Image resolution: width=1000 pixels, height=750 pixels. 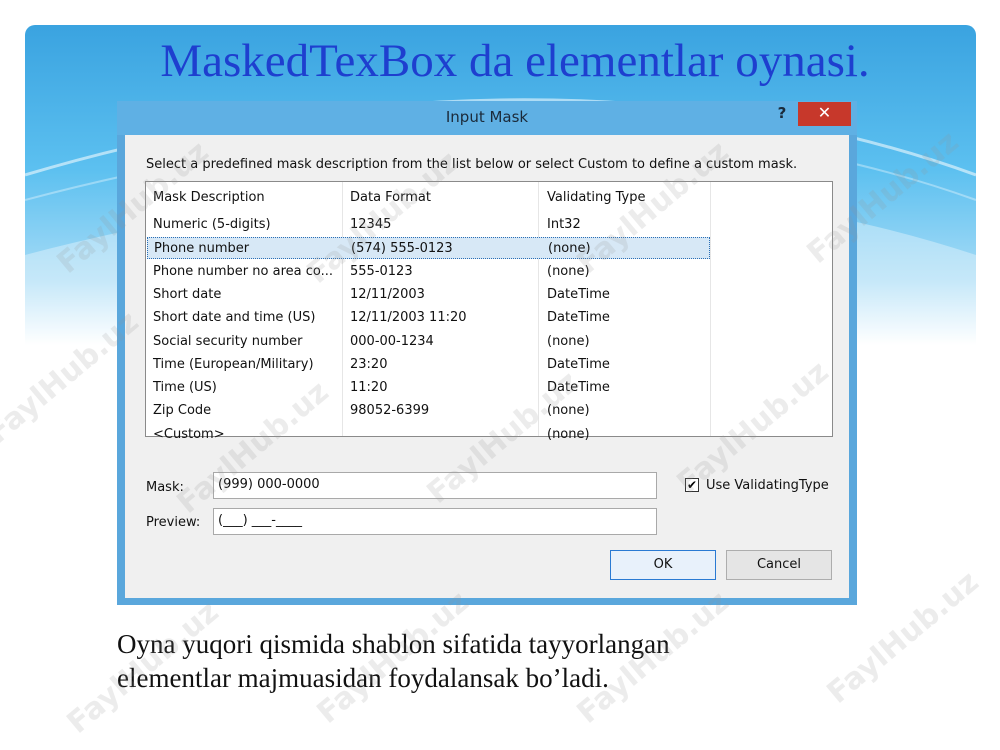 What do you see at coordinates (187, 294) in the screenshot?
I see `mask-description-cell: Short date` at bounding box center [187, 294].